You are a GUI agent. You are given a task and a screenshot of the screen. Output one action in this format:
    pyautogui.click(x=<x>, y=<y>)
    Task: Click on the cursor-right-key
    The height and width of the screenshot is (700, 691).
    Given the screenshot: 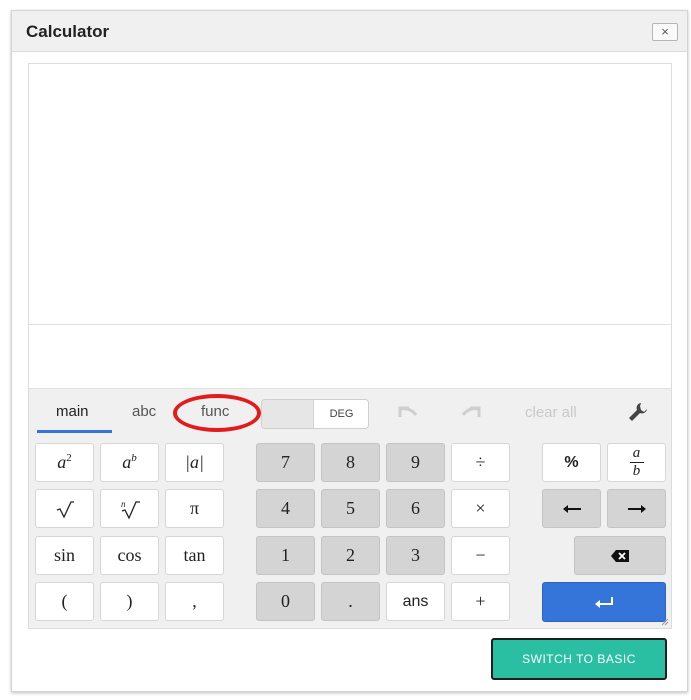 What is the action you would take?
    pyautogui.click(x=636, y=508)
    